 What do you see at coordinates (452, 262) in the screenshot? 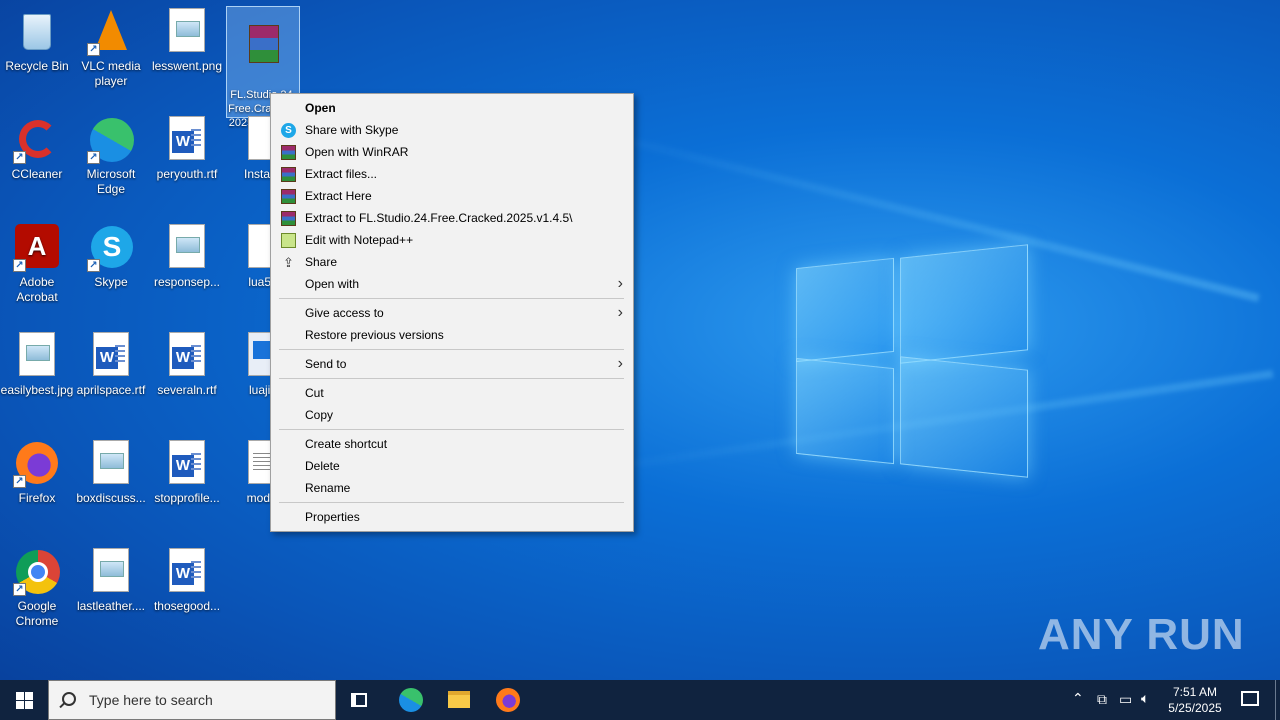
I see `menu-item-share: ⇪ Share` at bounding box center [452, 262].